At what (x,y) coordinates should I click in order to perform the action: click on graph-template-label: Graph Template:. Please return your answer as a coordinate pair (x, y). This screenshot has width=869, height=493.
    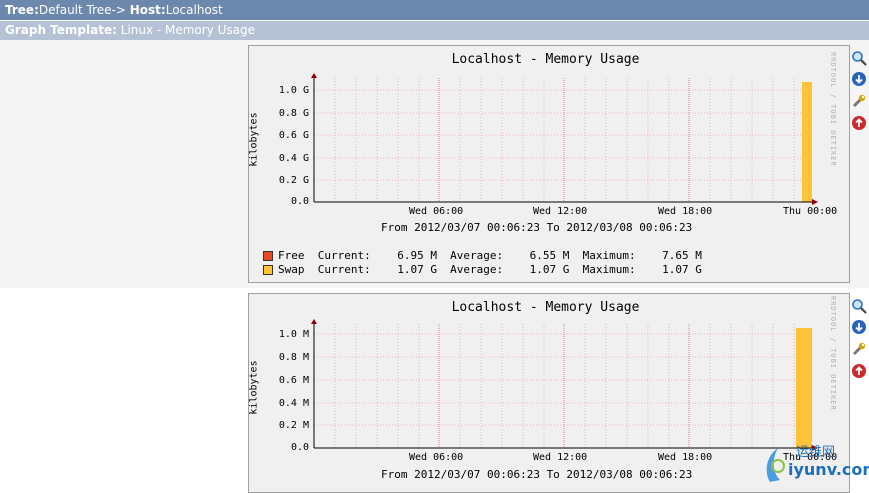
    Looking at the image, I should click on (61, 30).